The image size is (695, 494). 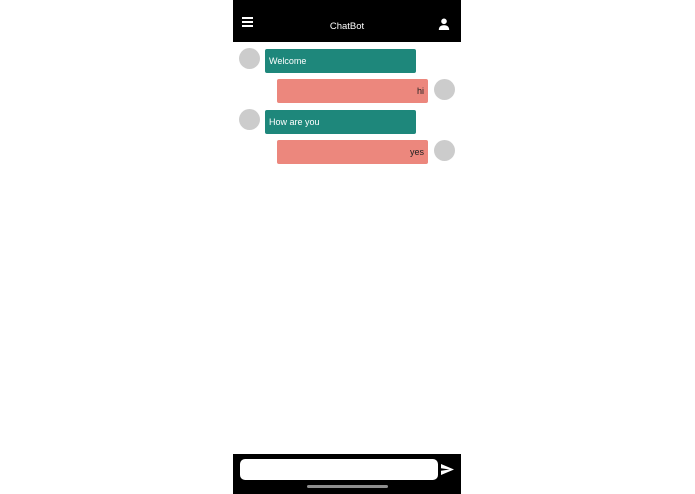 What do you see at coordinates (447, 469) in the screenshot?
I see `send-icon` at bounding box center [447, 469].